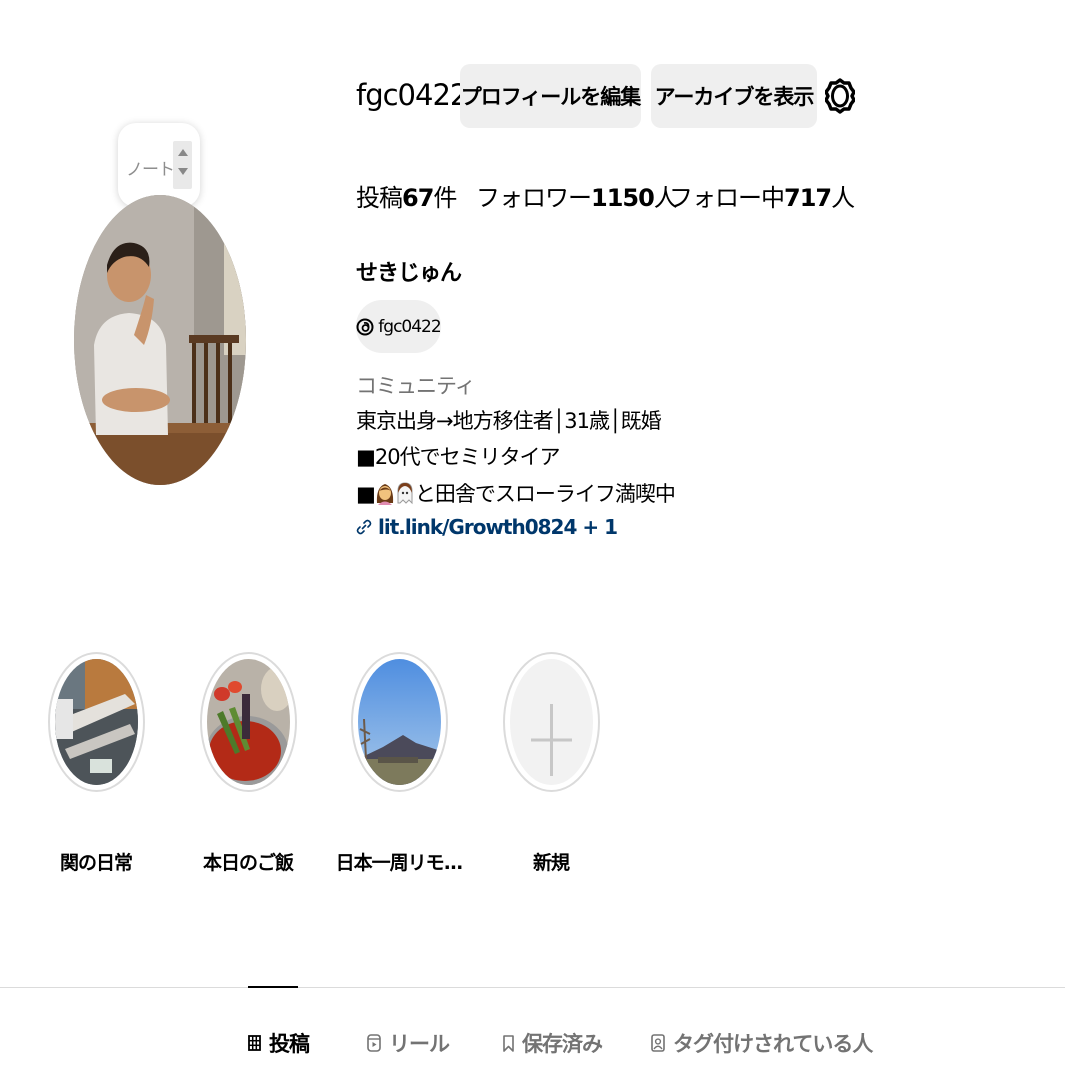 The image size is (1065, 1065). What do you see at coordinates (182, 171) in the screenshot?
I see `spinner-down-icon` at bounding box center [182, 171].